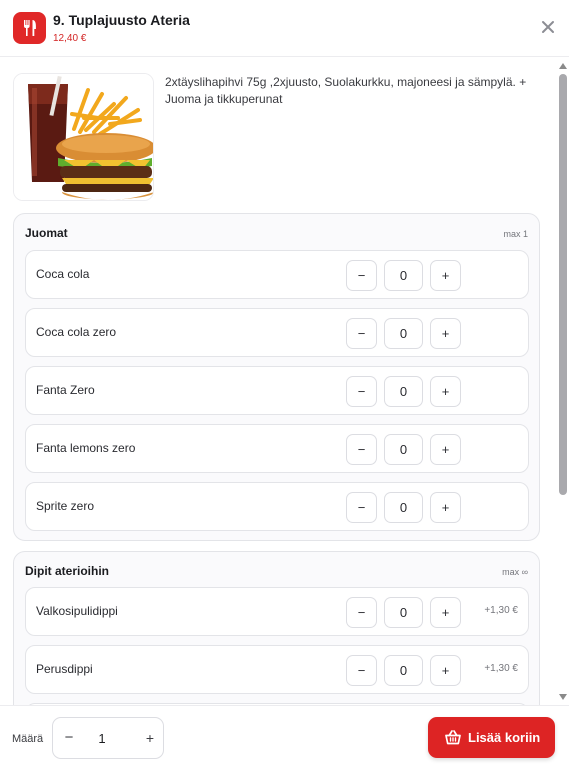  What do you see at coordinates (86, 448) in the screenshot?
I see `option-name: Fanta lemons zero` at bounding box center [86, 448].